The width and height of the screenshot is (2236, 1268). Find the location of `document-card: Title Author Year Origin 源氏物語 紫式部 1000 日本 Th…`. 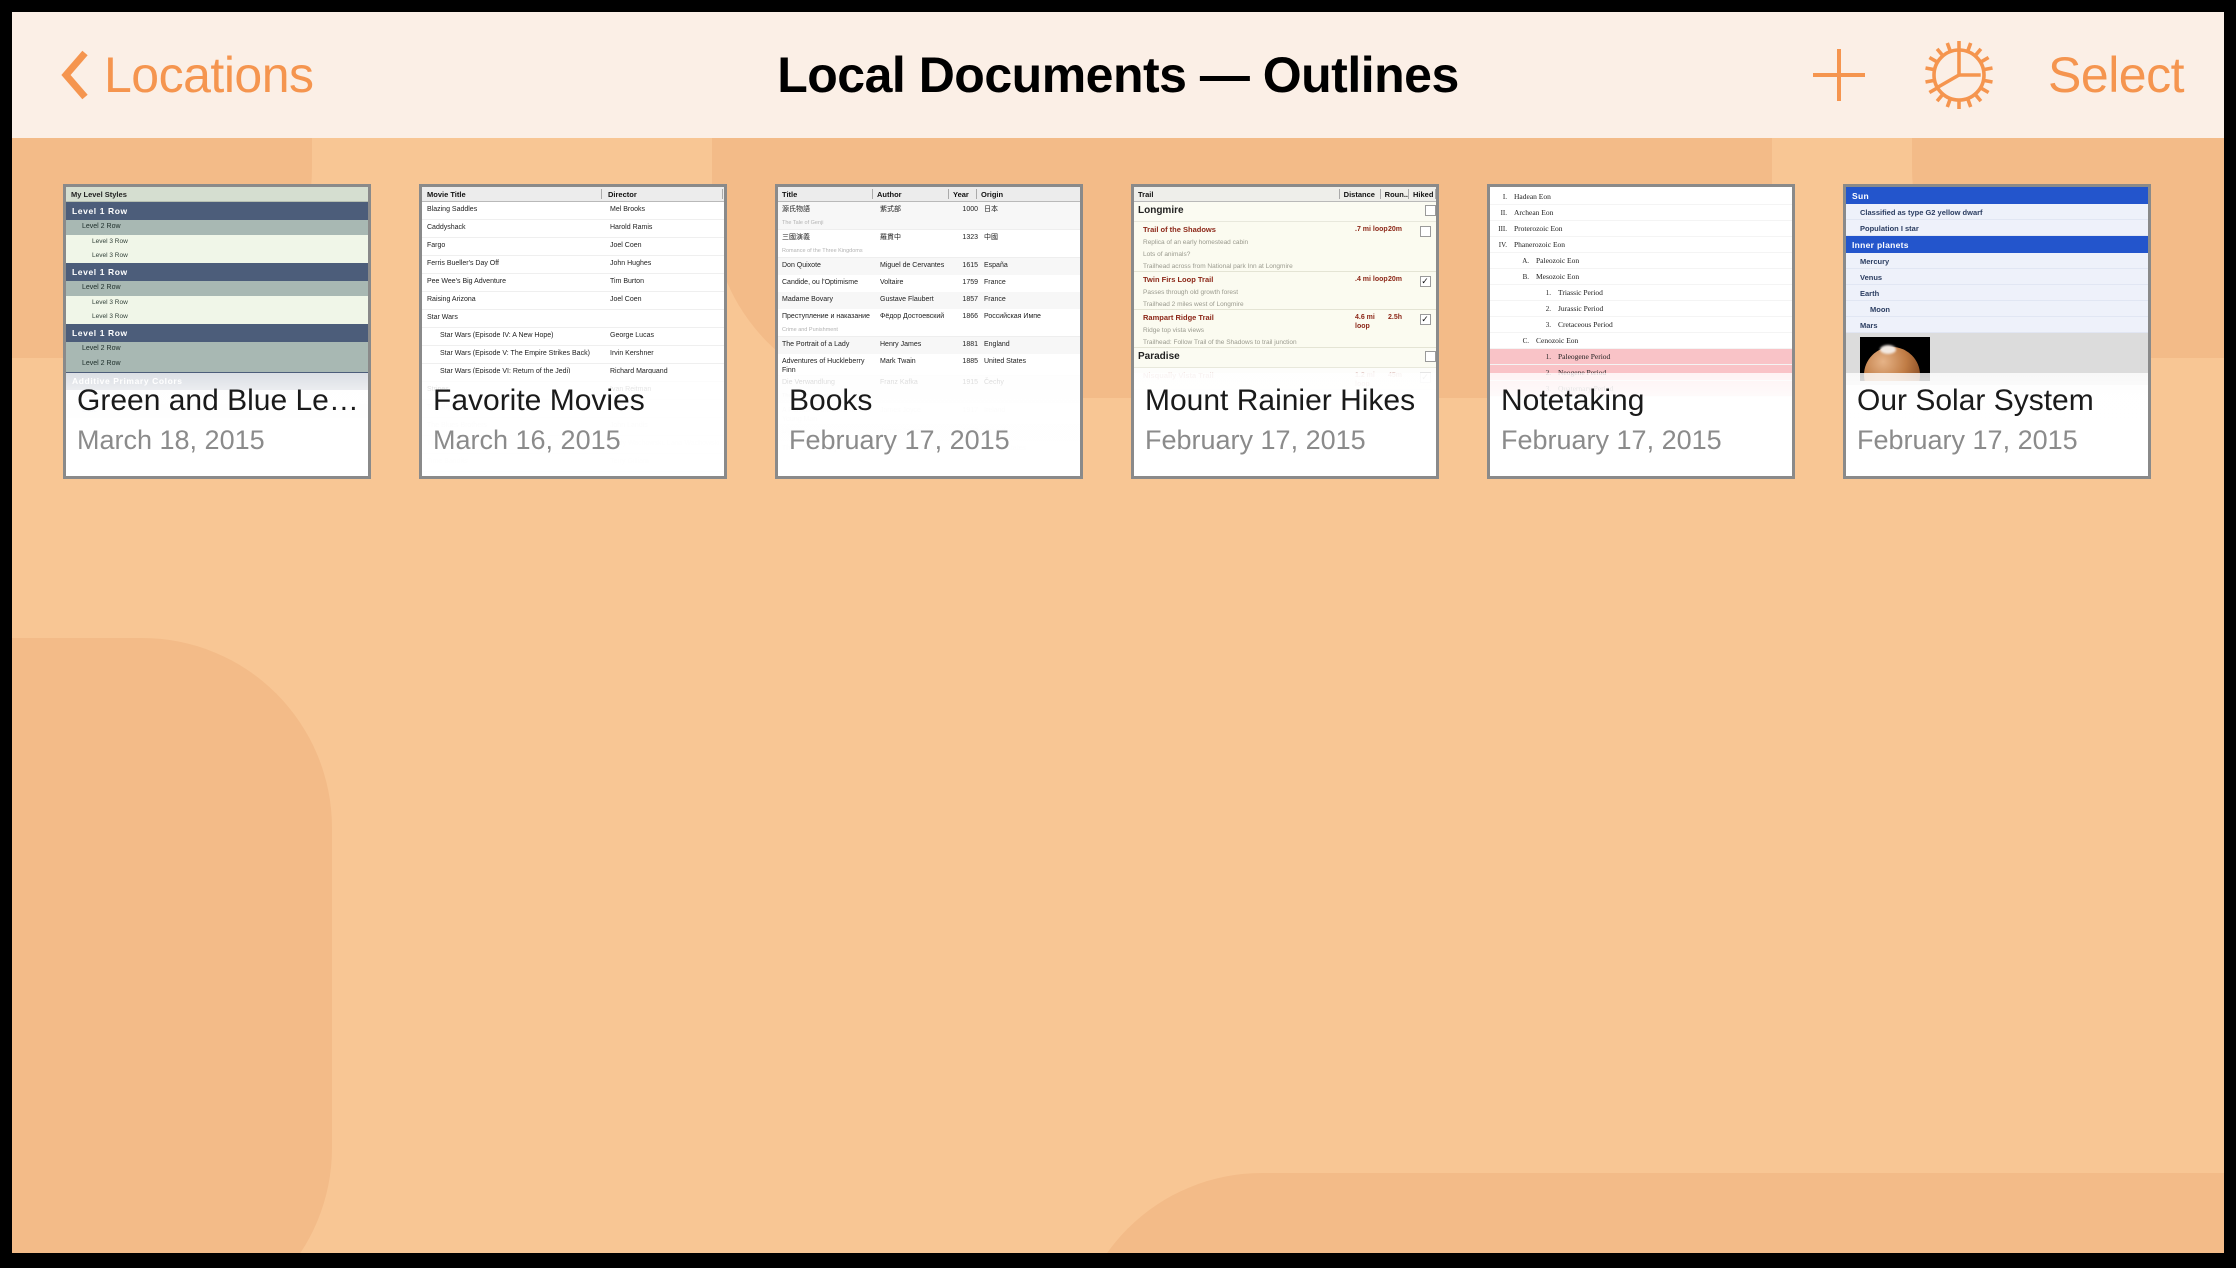

document-card: Title Author Year Origin 源氏物語 紫式部 1000 日本 Th… is located at coordinates (929, 331).